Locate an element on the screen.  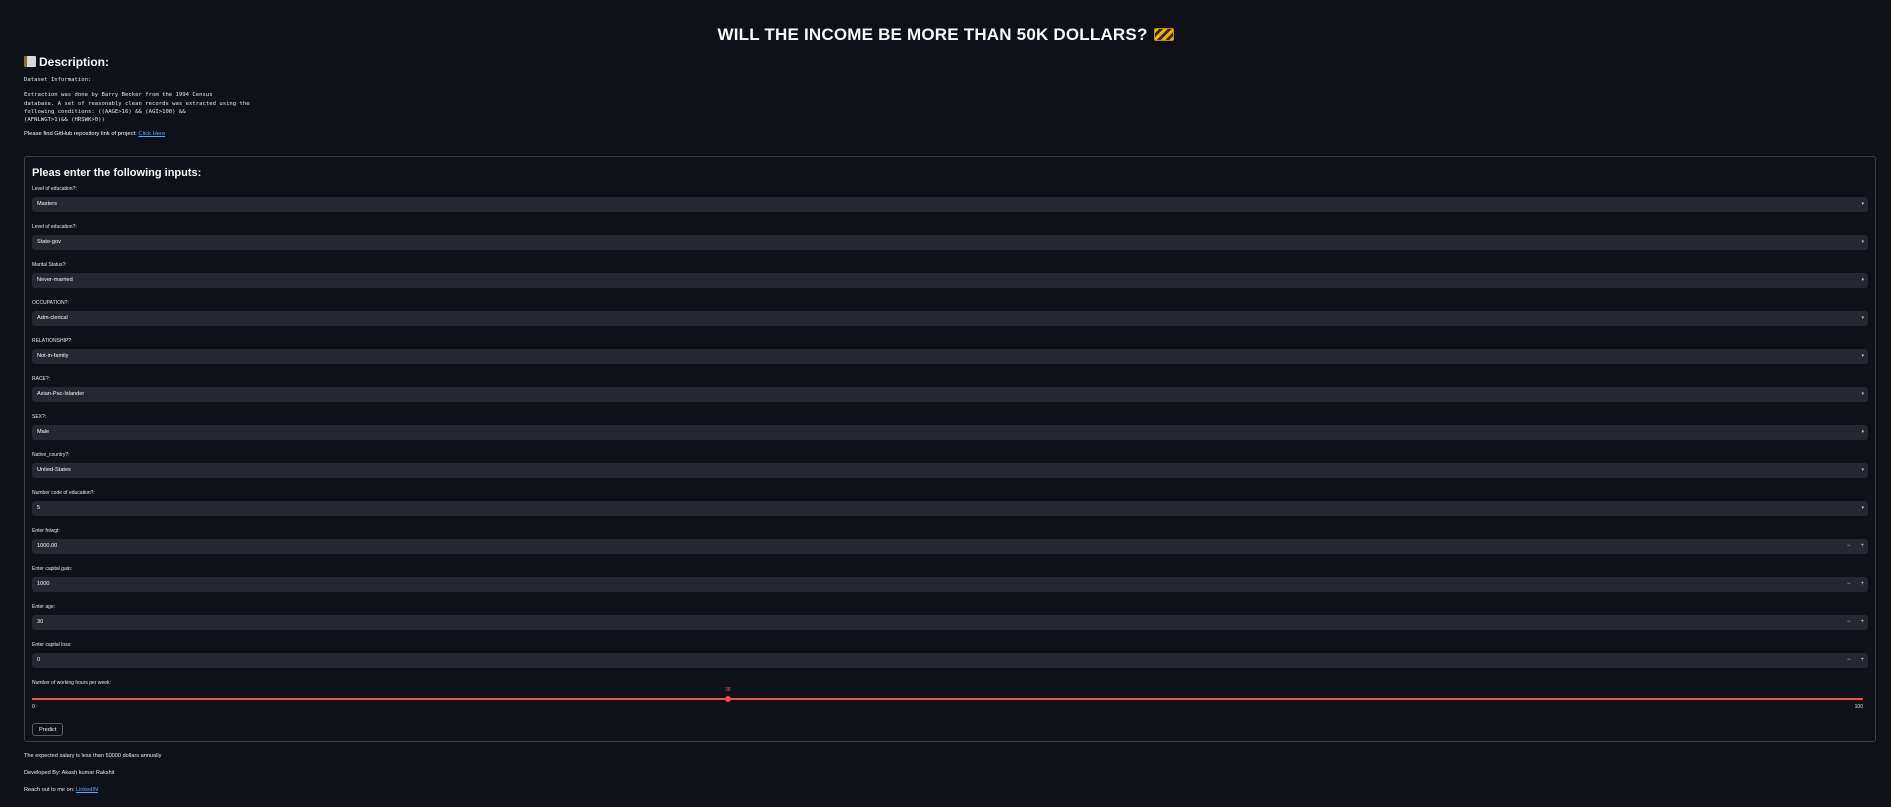
education-level-select: Masters ▾ is located at coordinates (950, 204).